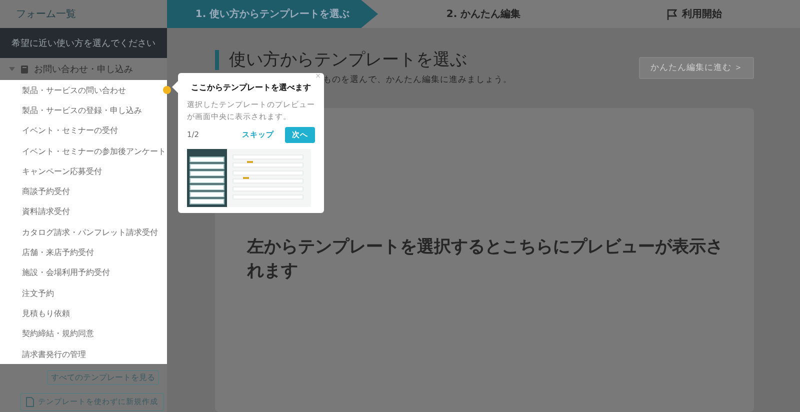 This screenshot has height=412, width=800. Describe the element at coordinates (12, 69) in the screenshot. I see `expand-triangle-icon` at that location.